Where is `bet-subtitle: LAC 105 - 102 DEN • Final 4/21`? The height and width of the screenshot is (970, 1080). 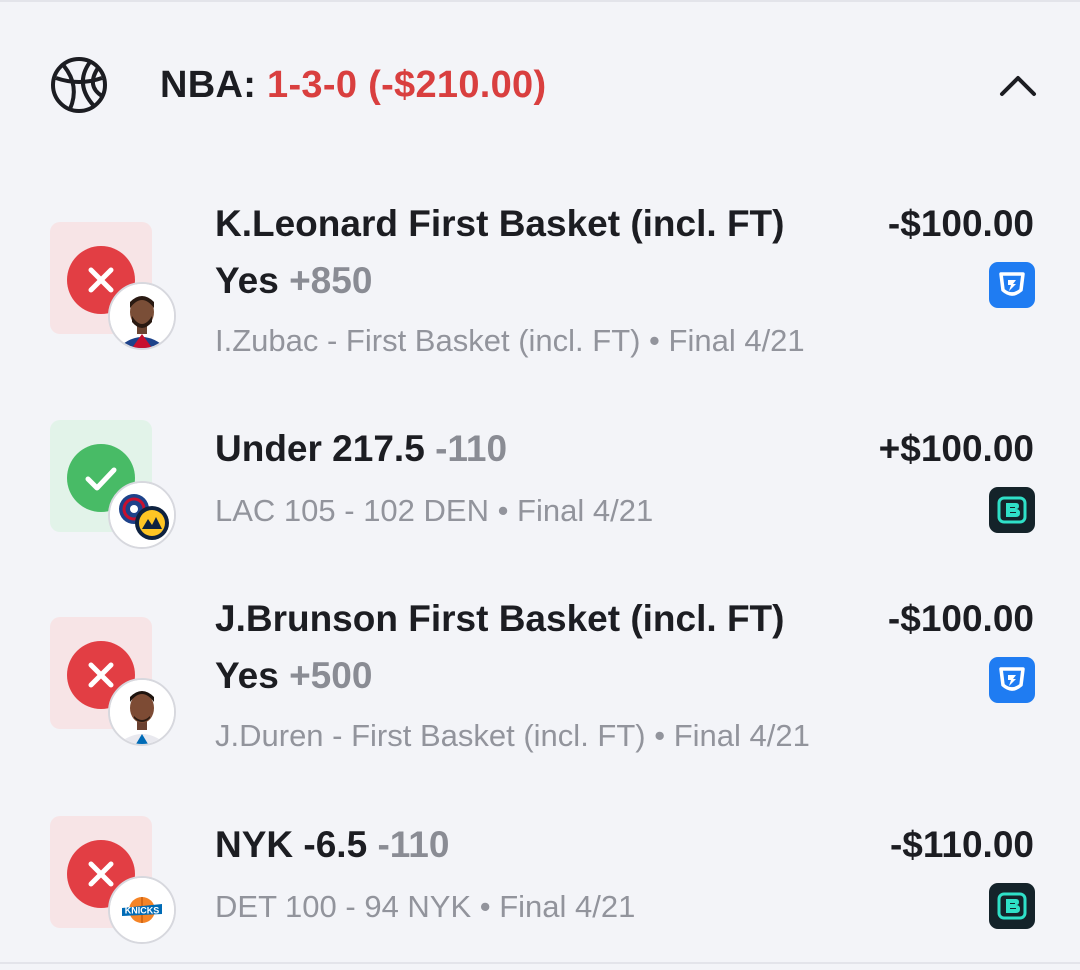
bet-subtitle: LAC 105 - 102 DEN • Final 4/21 is located at coordinates (434, 510).